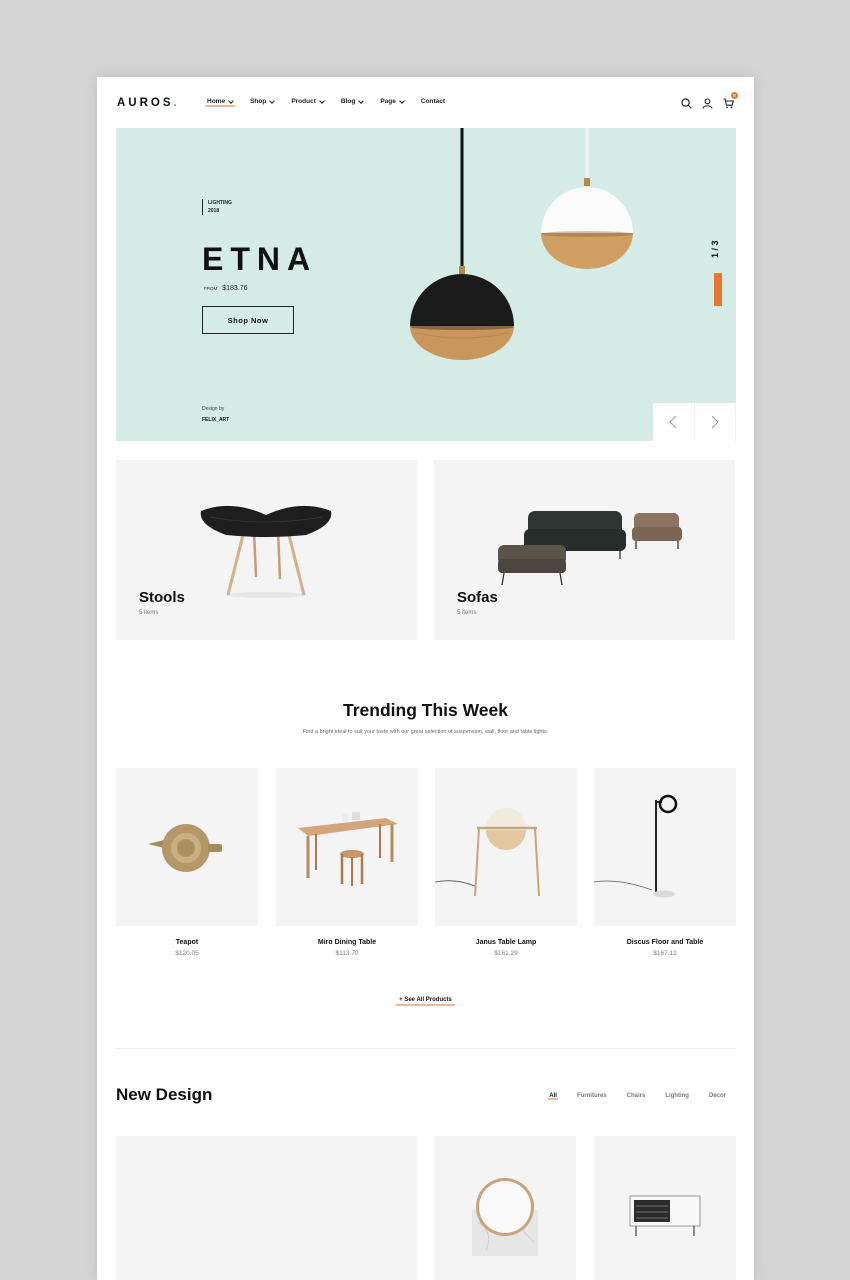 This screenshot has width=850, height=1280. I want to click on nav-label: Page, so click(388, 101).